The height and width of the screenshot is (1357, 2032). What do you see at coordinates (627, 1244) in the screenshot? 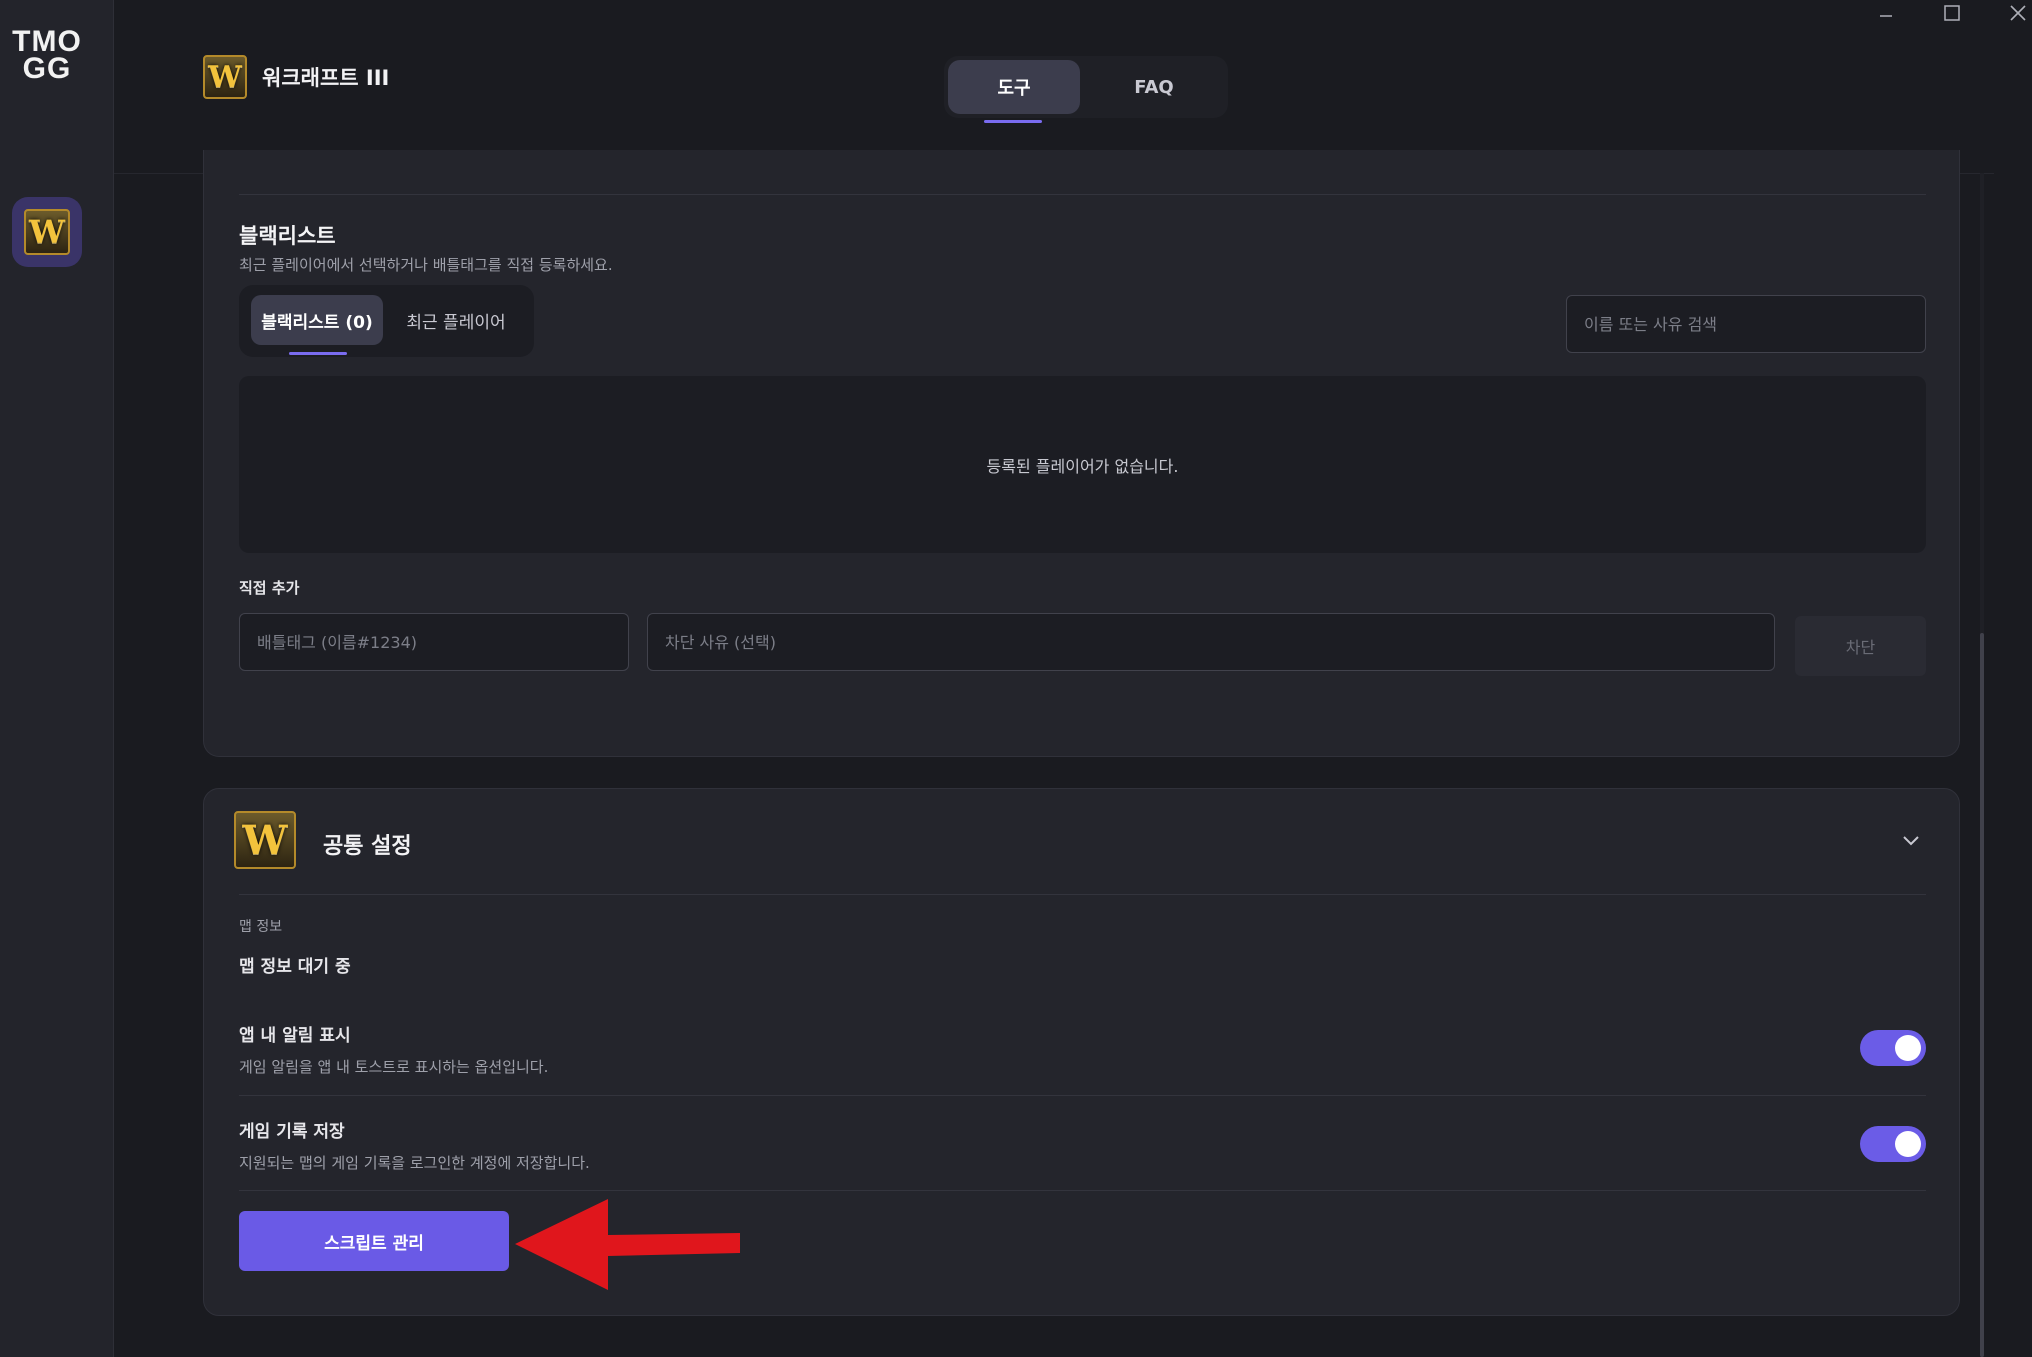
I see `red-arrow-annotation-icon` at bounding box center [627, 1244].